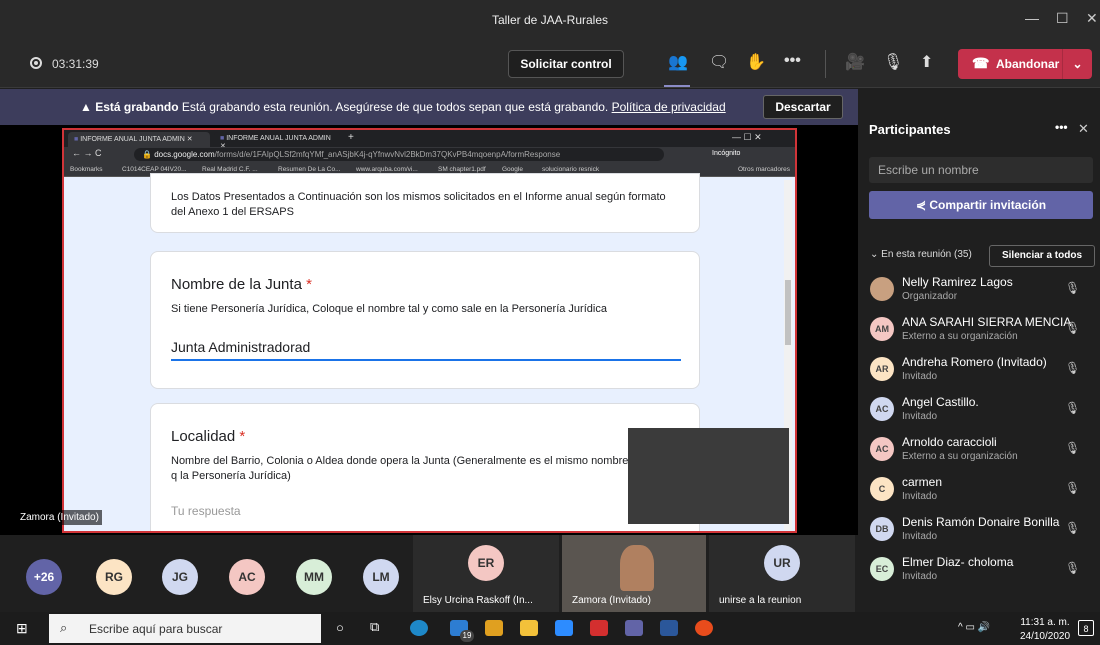  What do you see at coordinates (634, 628) in the screenshot?
I see `teams-icon` at bounding box center [634, 628].